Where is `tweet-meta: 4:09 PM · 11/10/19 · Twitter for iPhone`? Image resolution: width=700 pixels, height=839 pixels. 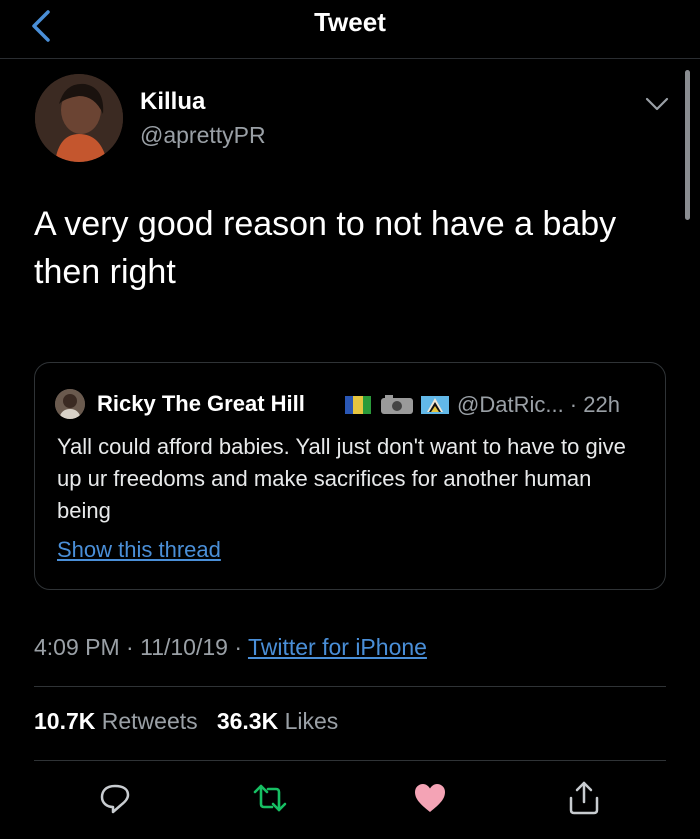
tweet-meta: 4:09 PM · 11/10/19 · Twitter for iPhone is located at coordinates (230, 647).